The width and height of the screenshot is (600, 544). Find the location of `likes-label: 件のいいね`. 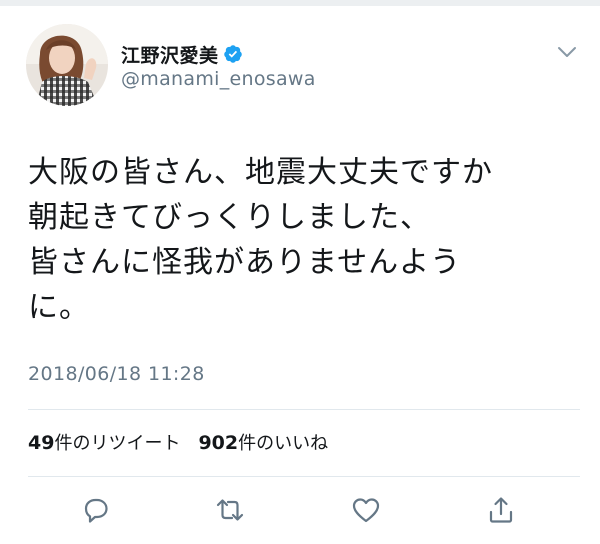

likes-label: 件のいいね is located at coordinates (283, 443).